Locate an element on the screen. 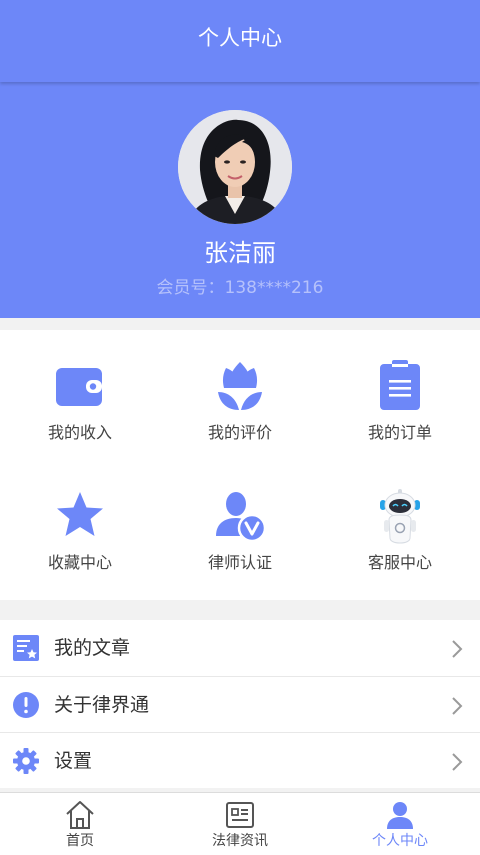 Image resolution: width=480 pixels, height=855 pixels. grid-item-label: 我的评价 is located at coordinates (239, 432).